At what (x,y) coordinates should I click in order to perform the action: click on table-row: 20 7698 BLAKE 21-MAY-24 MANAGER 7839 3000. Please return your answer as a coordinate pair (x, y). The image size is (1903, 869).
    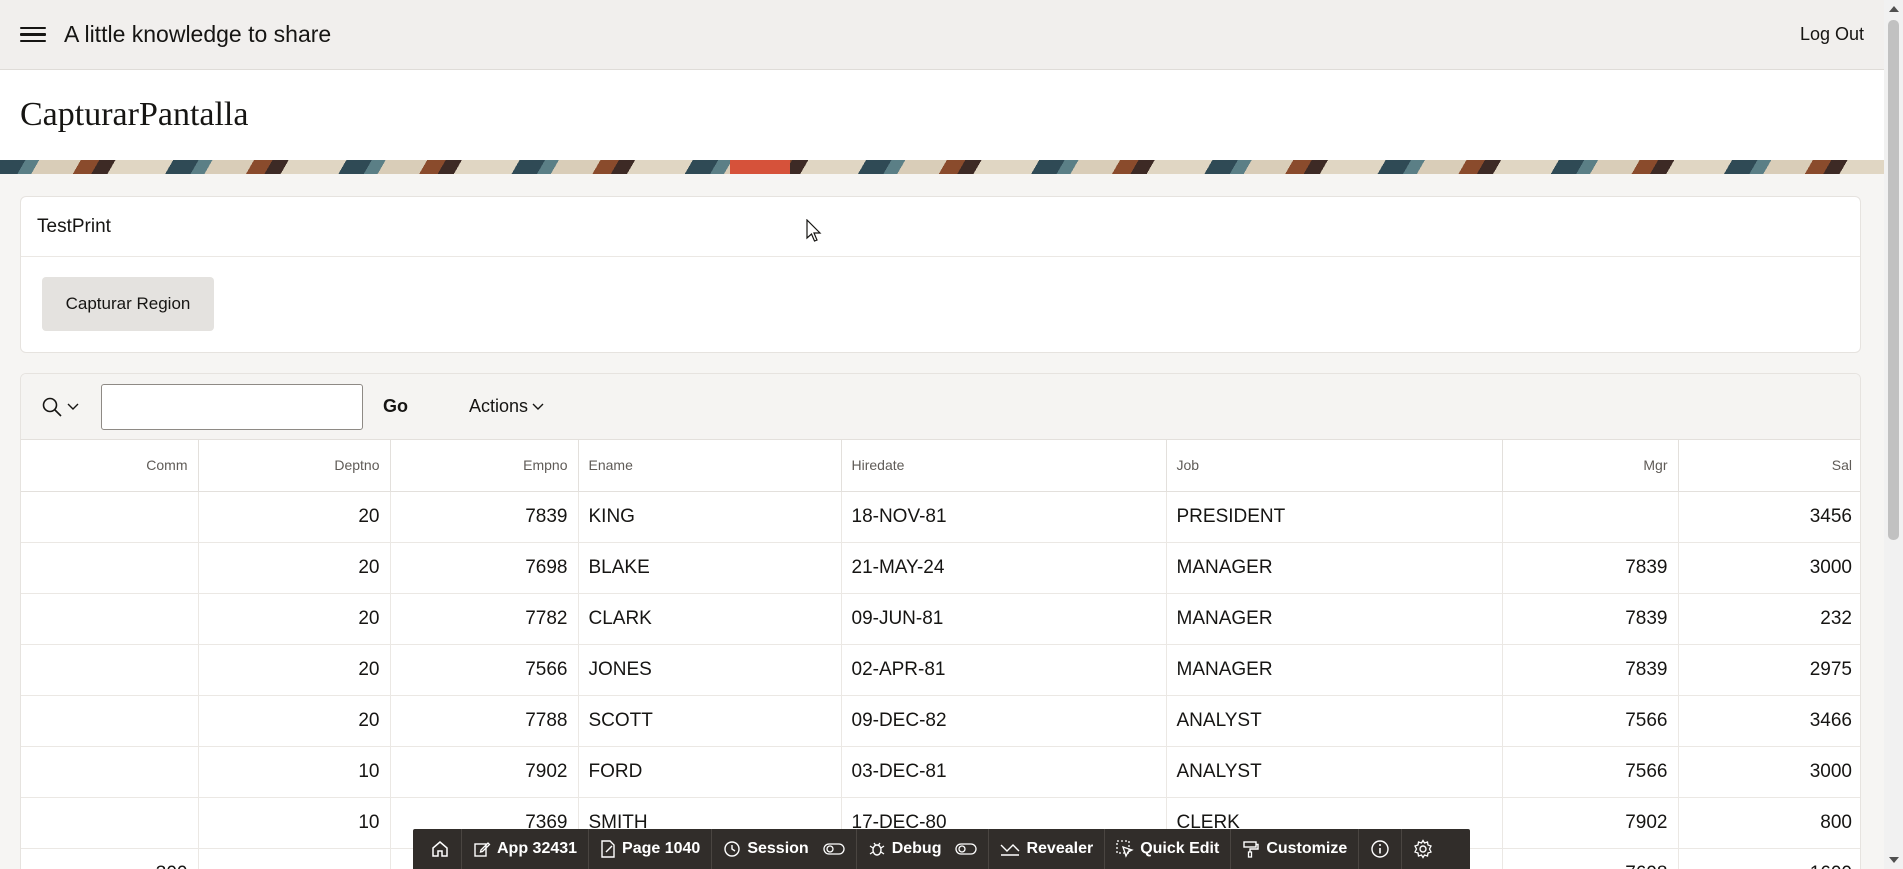
    Looking at the image, I should click on (940, 568).